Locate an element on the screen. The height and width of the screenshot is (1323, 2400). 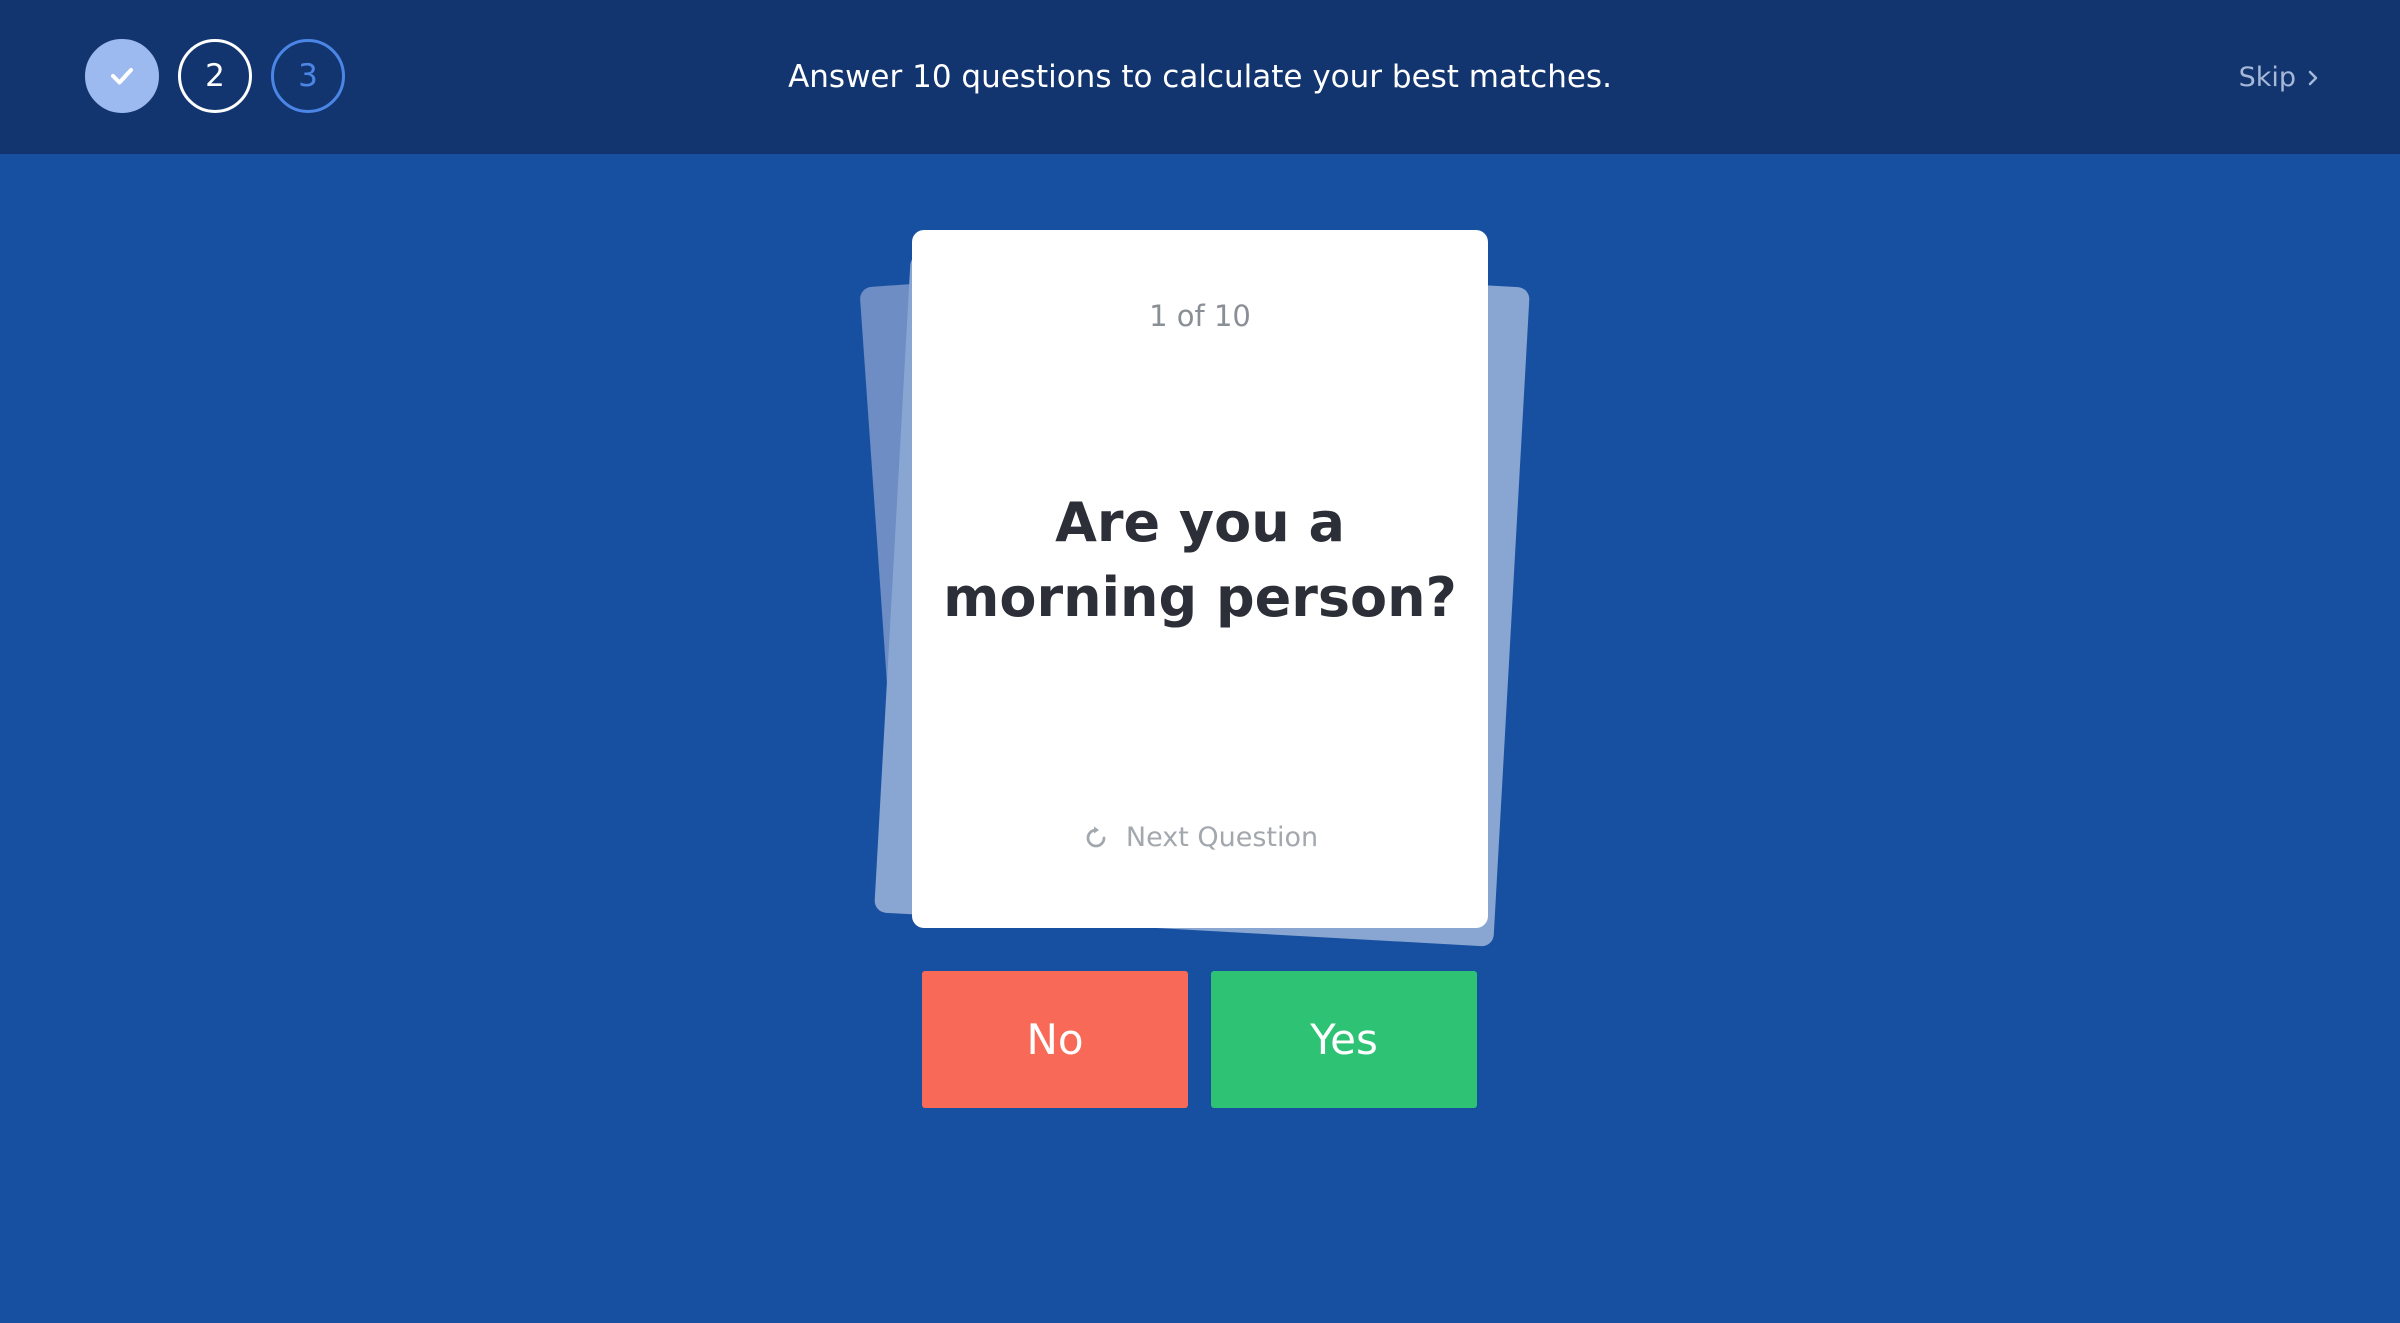
next-question-button: Next Question is located at coordinates (1200, 838).